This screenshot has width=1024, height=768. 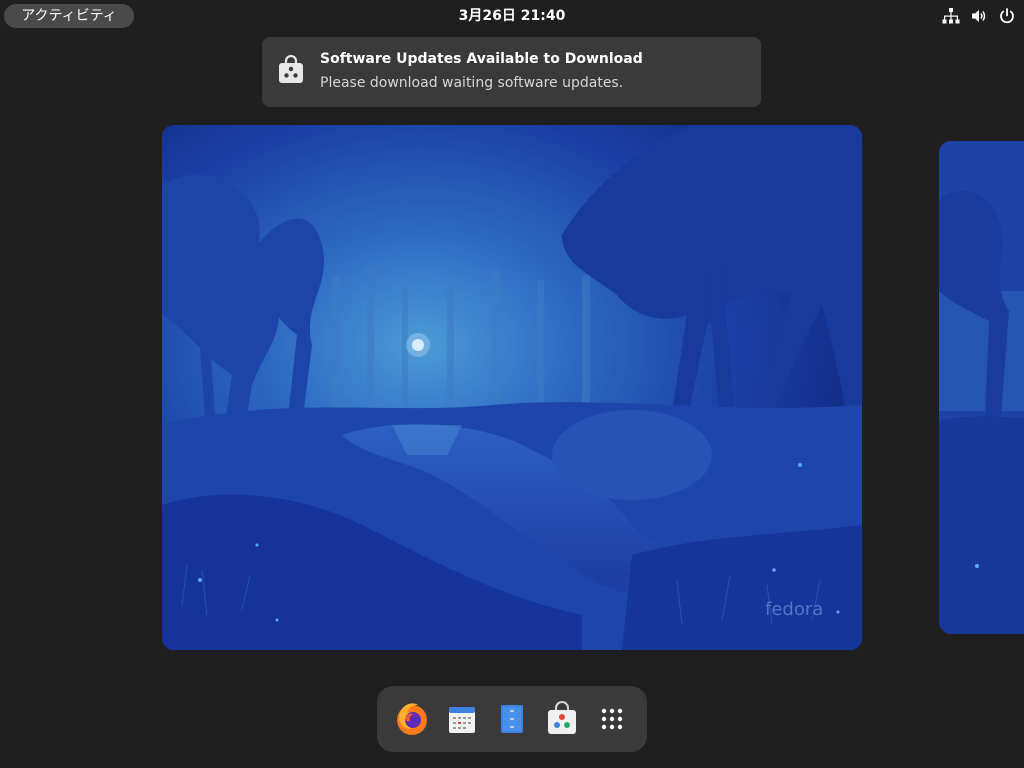 I want to click on software-icon, so click(x=562, y=717).